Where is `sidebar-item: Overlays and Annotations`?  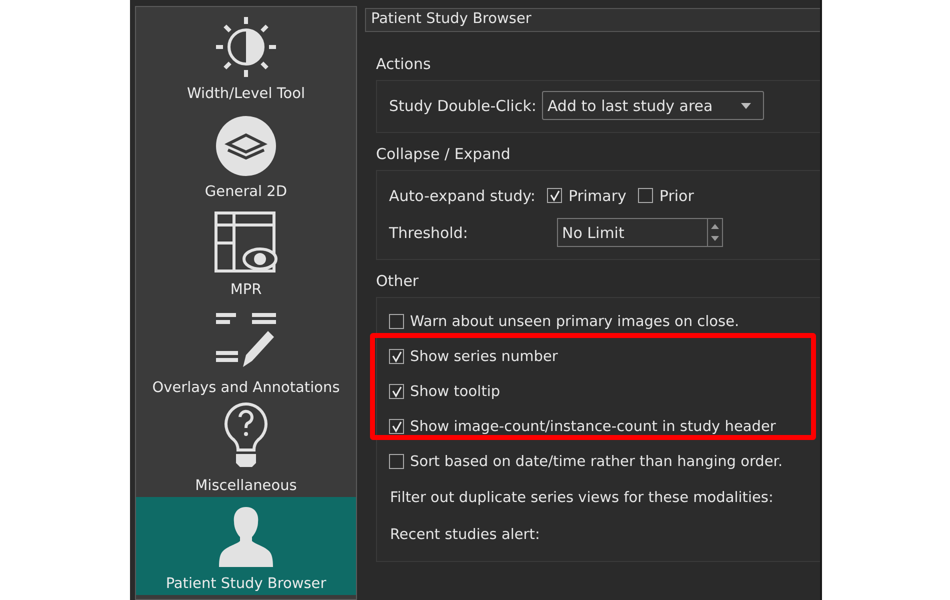
sidebar-item: Overlays and Annotations is located at coordinates (246, 350).